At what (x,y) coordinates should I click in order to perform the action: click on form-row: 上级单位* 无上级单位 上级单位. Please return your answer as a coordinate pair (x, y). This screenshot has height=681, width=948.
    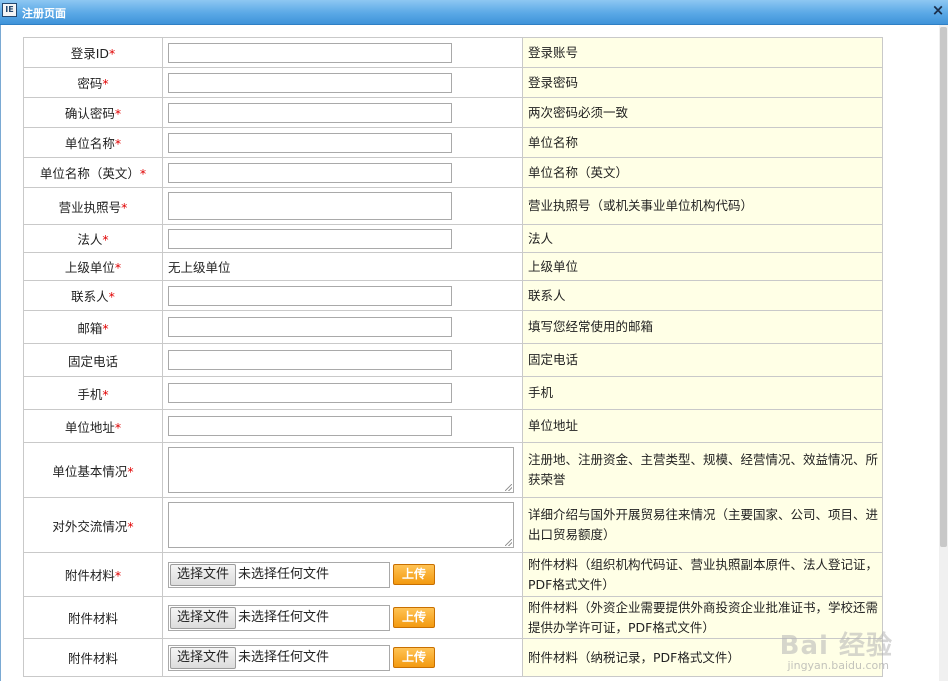
    Looking at the image, I should click on (453, 266).